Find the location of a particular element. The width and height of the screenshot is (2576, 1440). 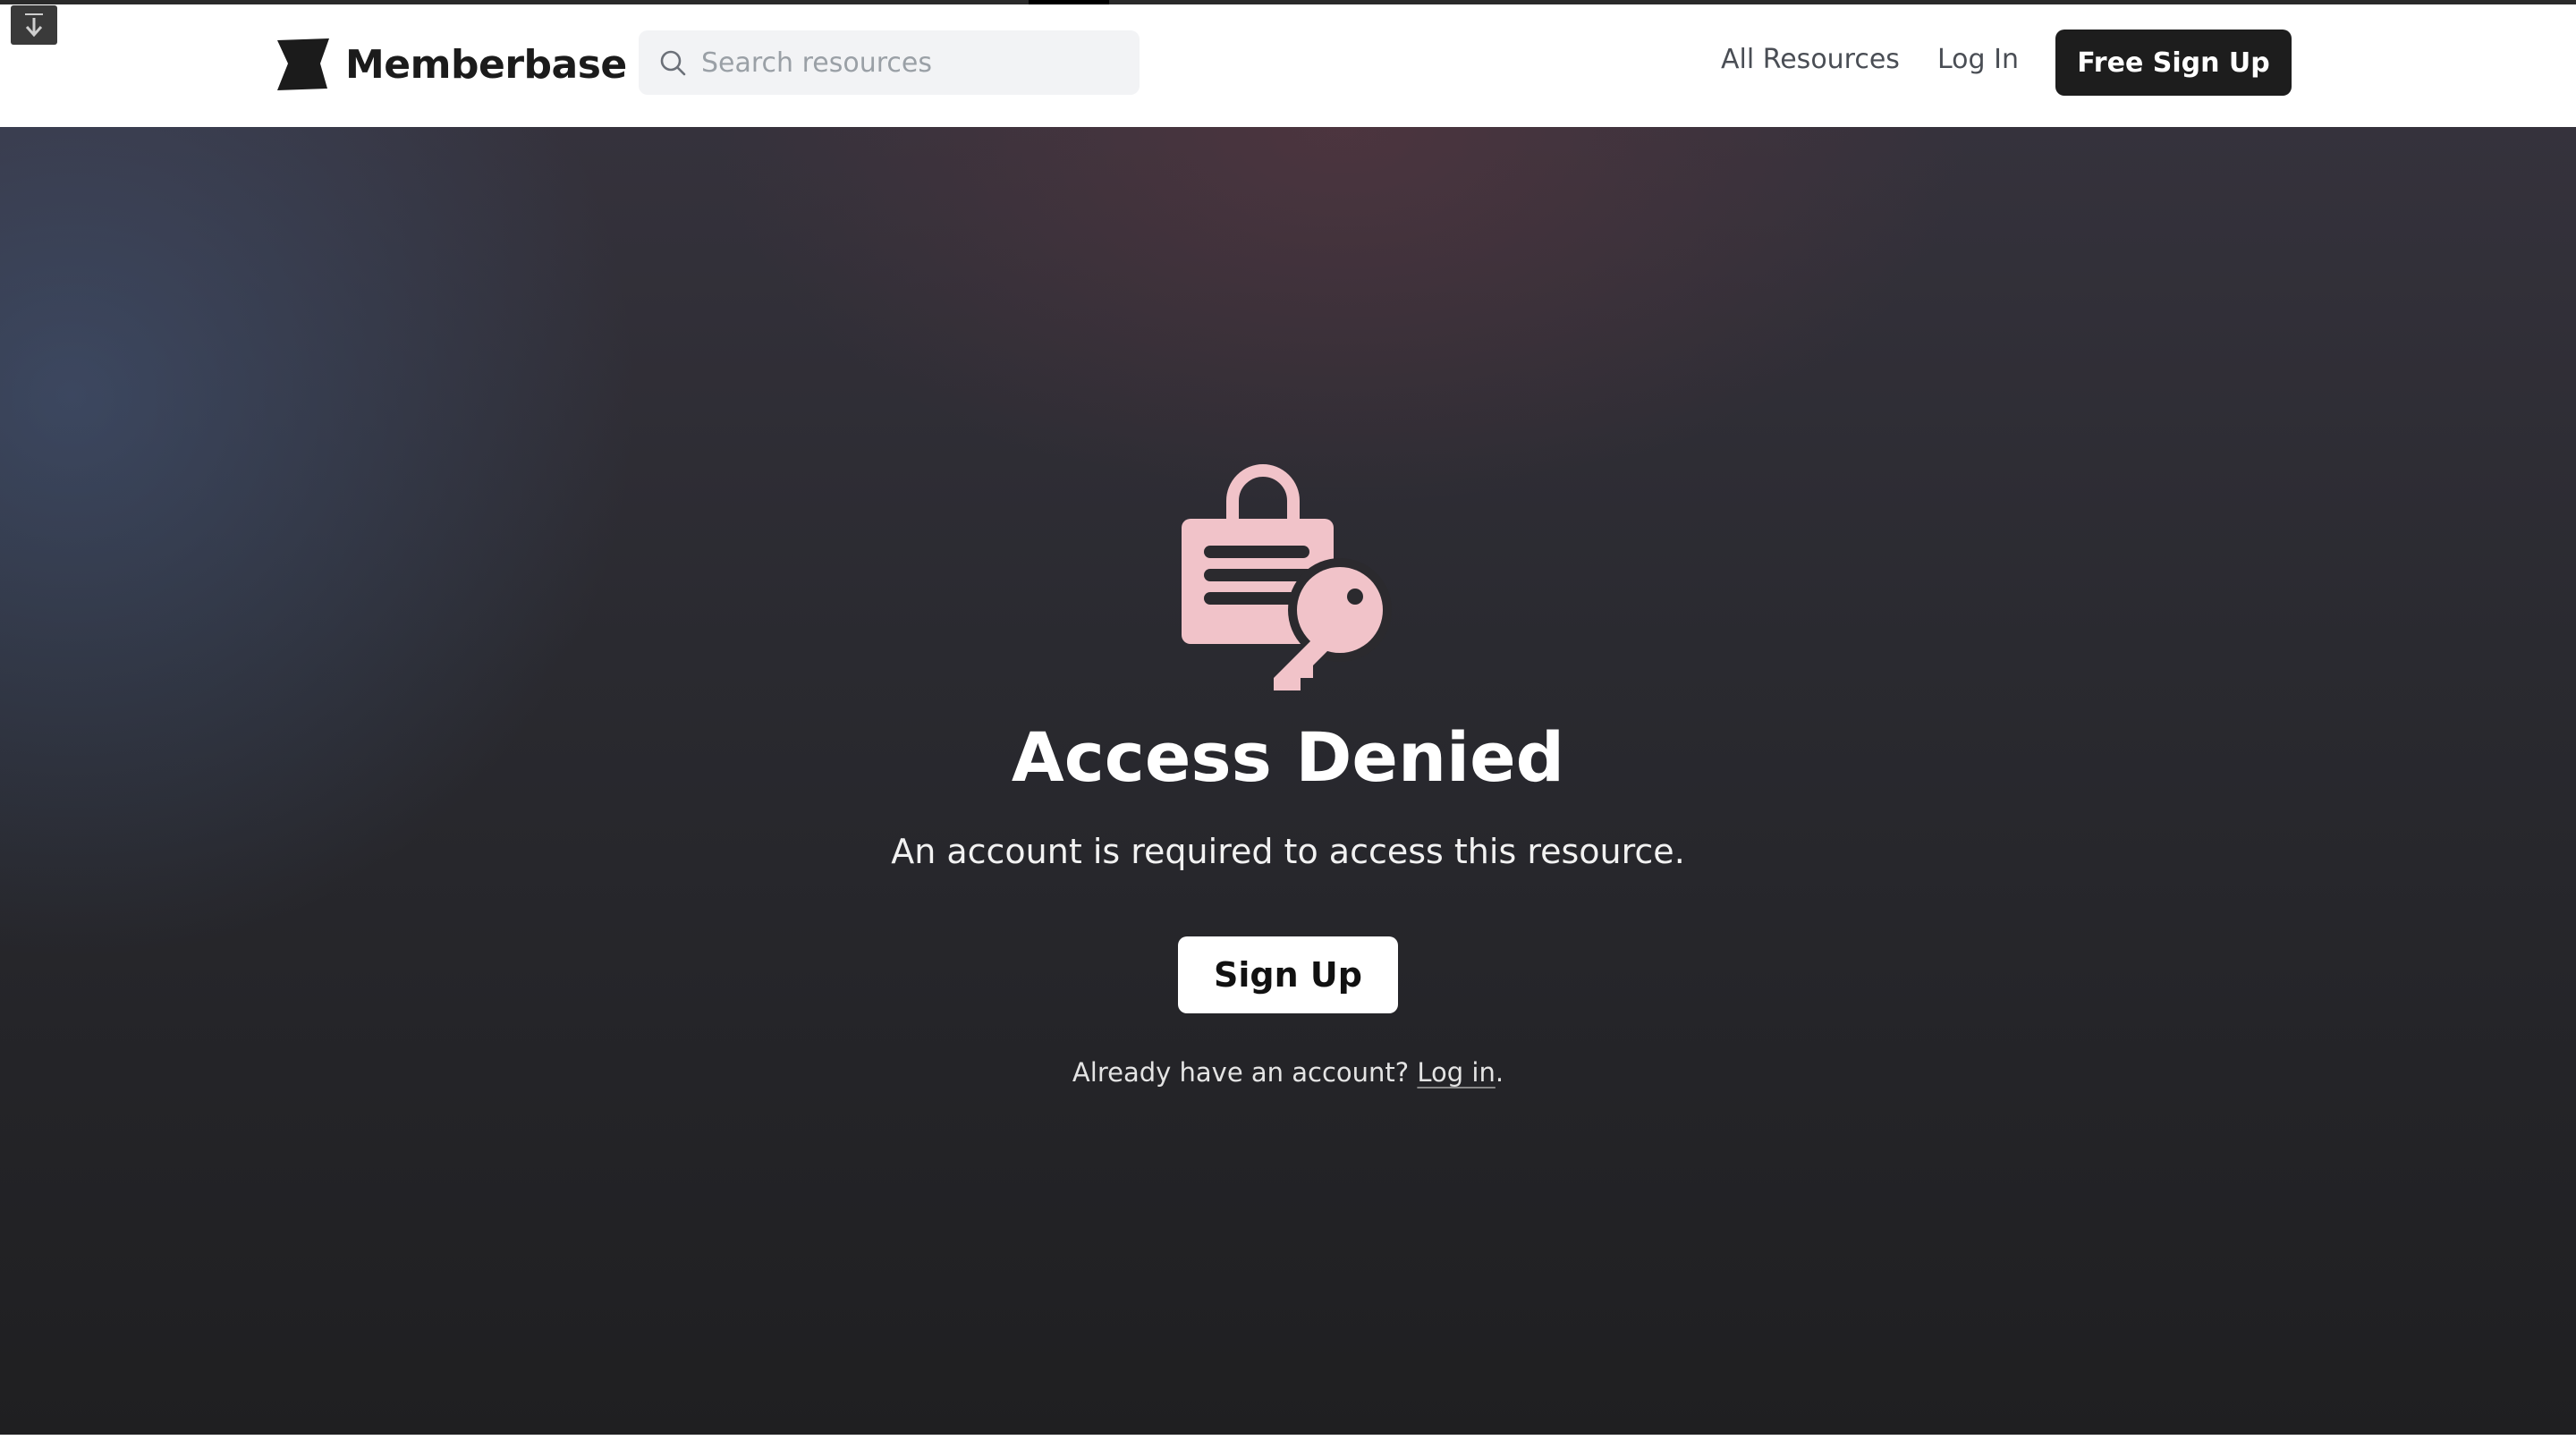

brand: Memberbase is located at coordinates (451, 64).